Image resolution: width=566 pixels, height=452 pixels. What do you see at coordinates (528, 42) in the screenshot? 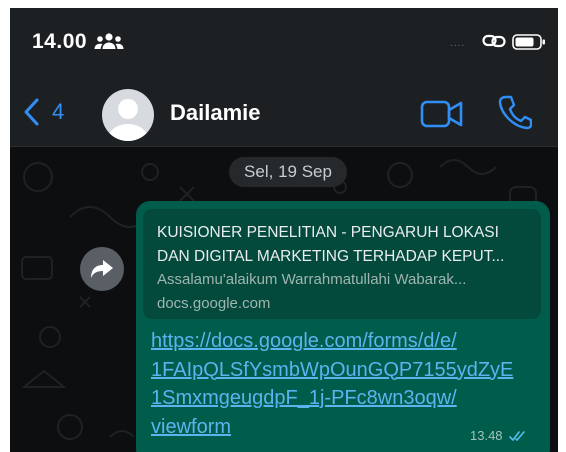
I see `battery-icon` at bounding box center [528, 42].